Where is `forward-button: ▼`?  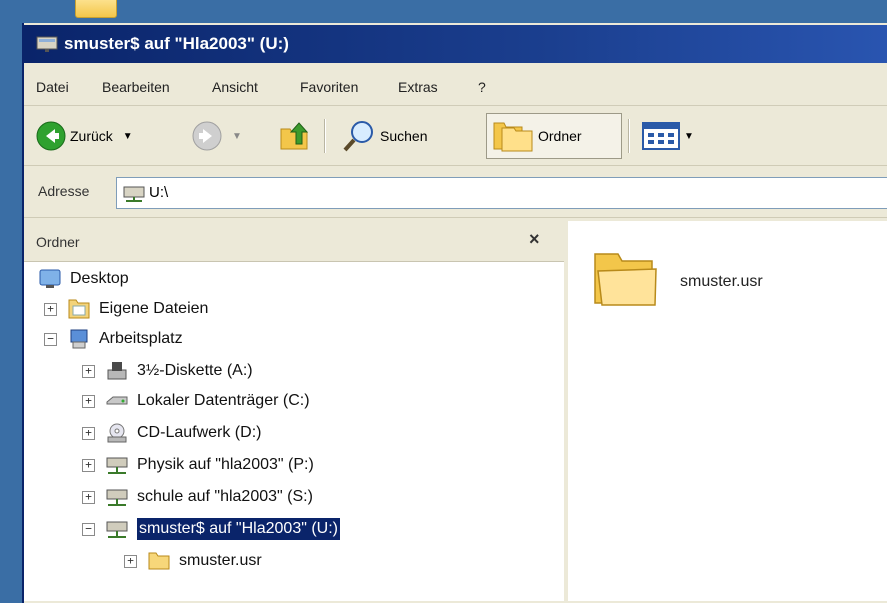 forward-button: ▼ is located at coordinates (217, 136).